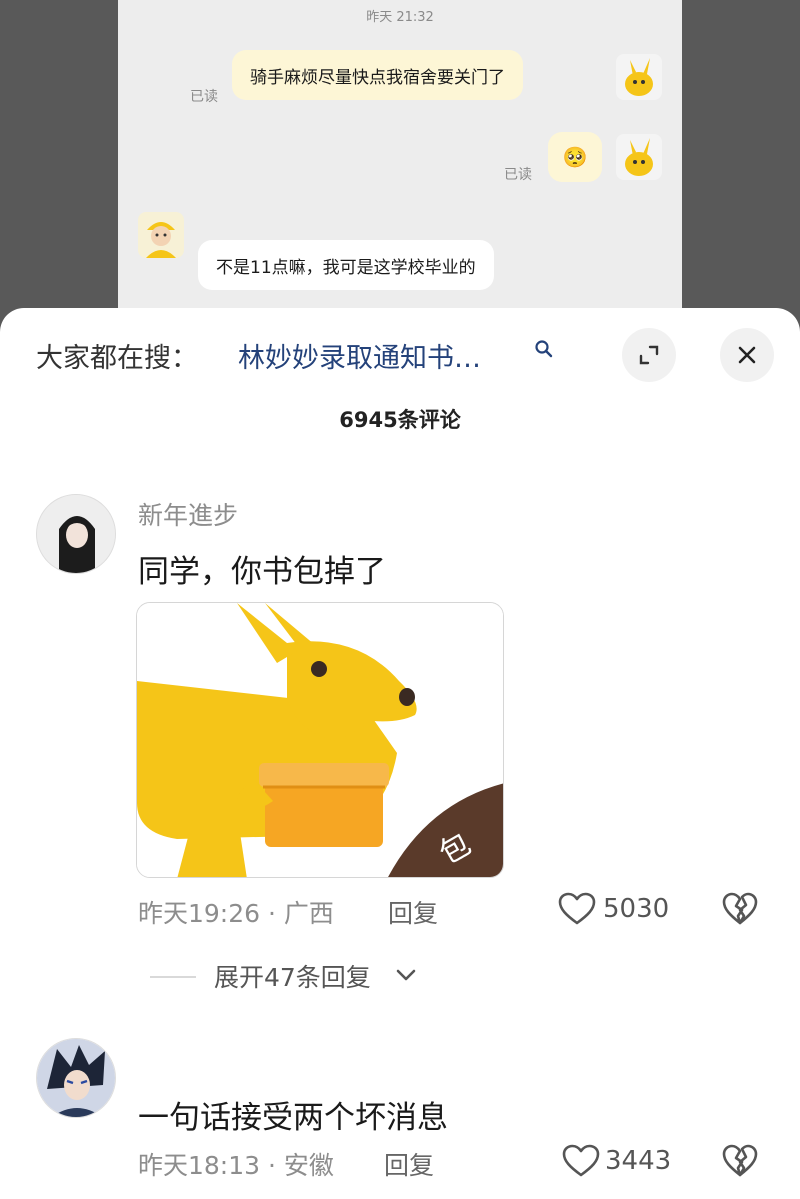  I want to click on comment-meta: 昨天18:13 · 安徽, so click(236, 1165).